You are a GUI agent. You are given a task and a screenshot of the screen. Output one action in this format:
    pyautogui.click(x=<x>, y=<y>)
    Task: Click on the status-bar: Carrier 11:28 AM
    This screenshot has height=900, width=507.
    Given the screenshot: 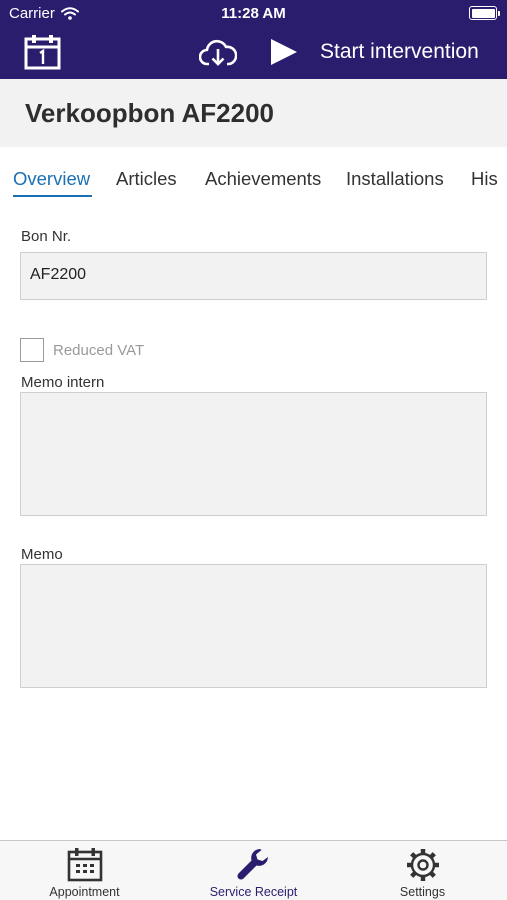 What is the action you would take?
    pyautogui.click(x=253, y=14)
    